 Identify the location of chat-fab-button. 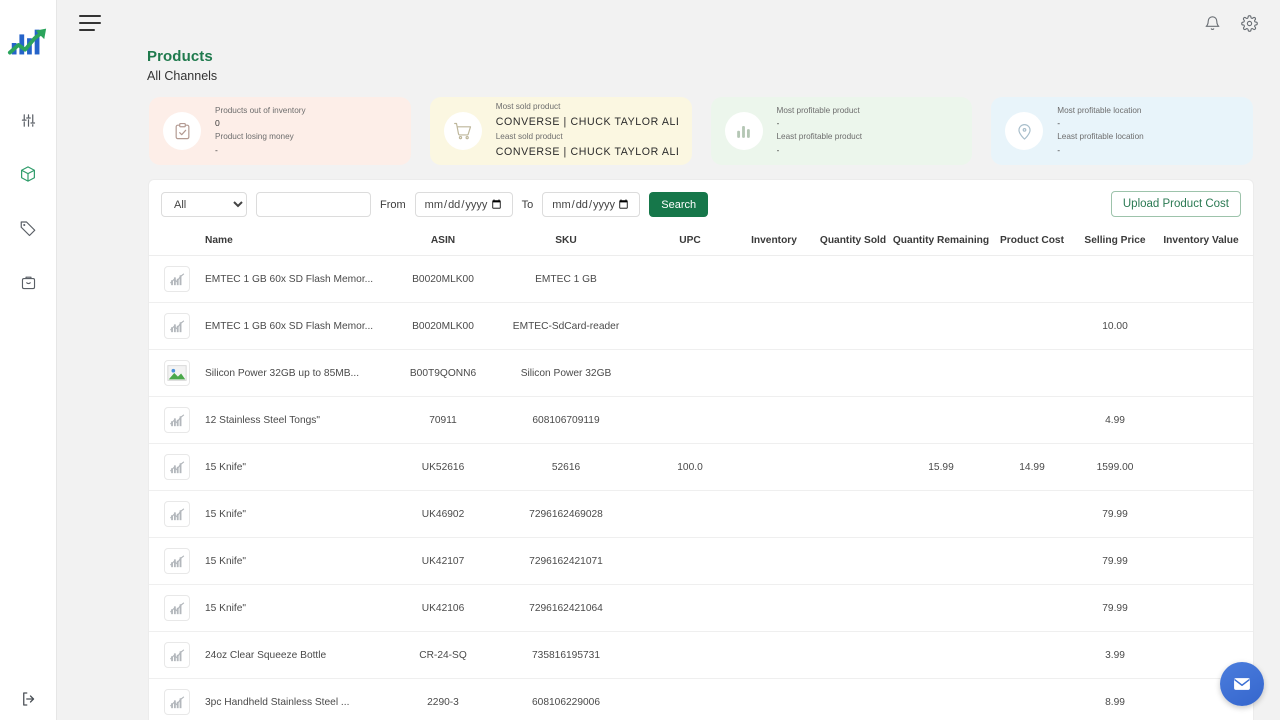
(1242, 684).